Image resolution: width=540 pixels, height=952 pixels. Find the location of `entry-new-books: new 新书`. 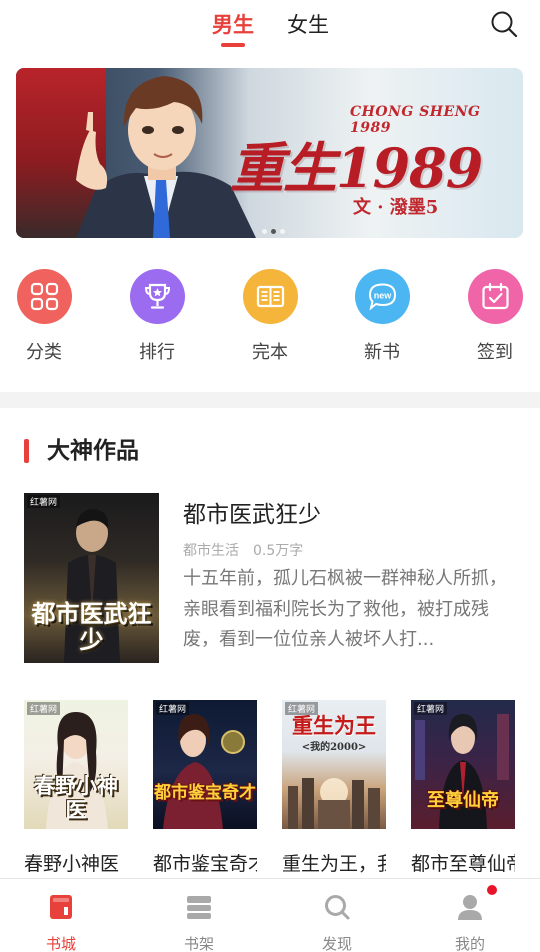

entry-new-books: new 新书 is located at coordinates (382, 316).